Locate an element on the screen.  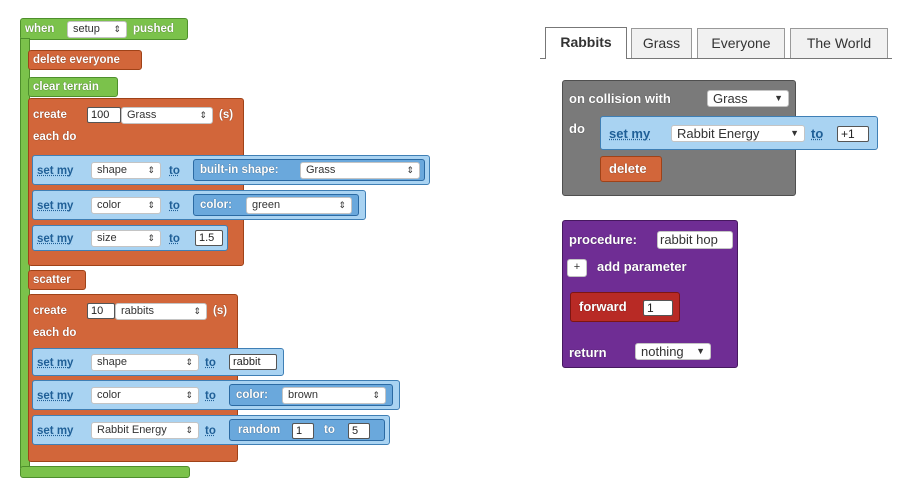
tab-the-world: The World is located at coordinates (839, 43).